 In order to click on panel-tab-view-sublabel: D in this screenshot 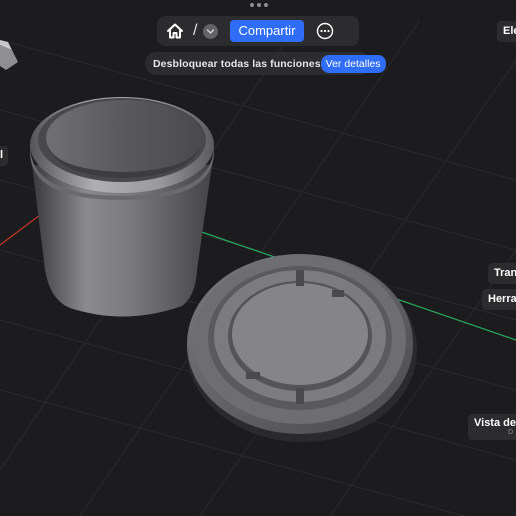, I will do `click(511, 432)`.